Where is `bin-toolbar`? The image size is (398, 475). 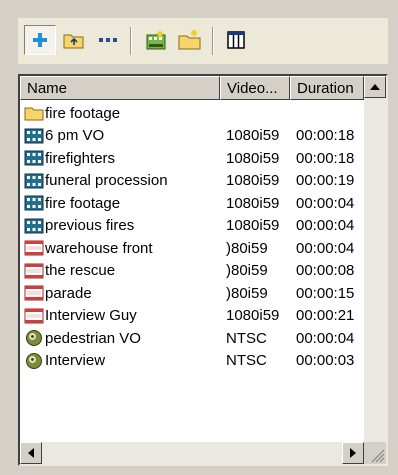 bin-toolbar is located at coordinates (203, 41).